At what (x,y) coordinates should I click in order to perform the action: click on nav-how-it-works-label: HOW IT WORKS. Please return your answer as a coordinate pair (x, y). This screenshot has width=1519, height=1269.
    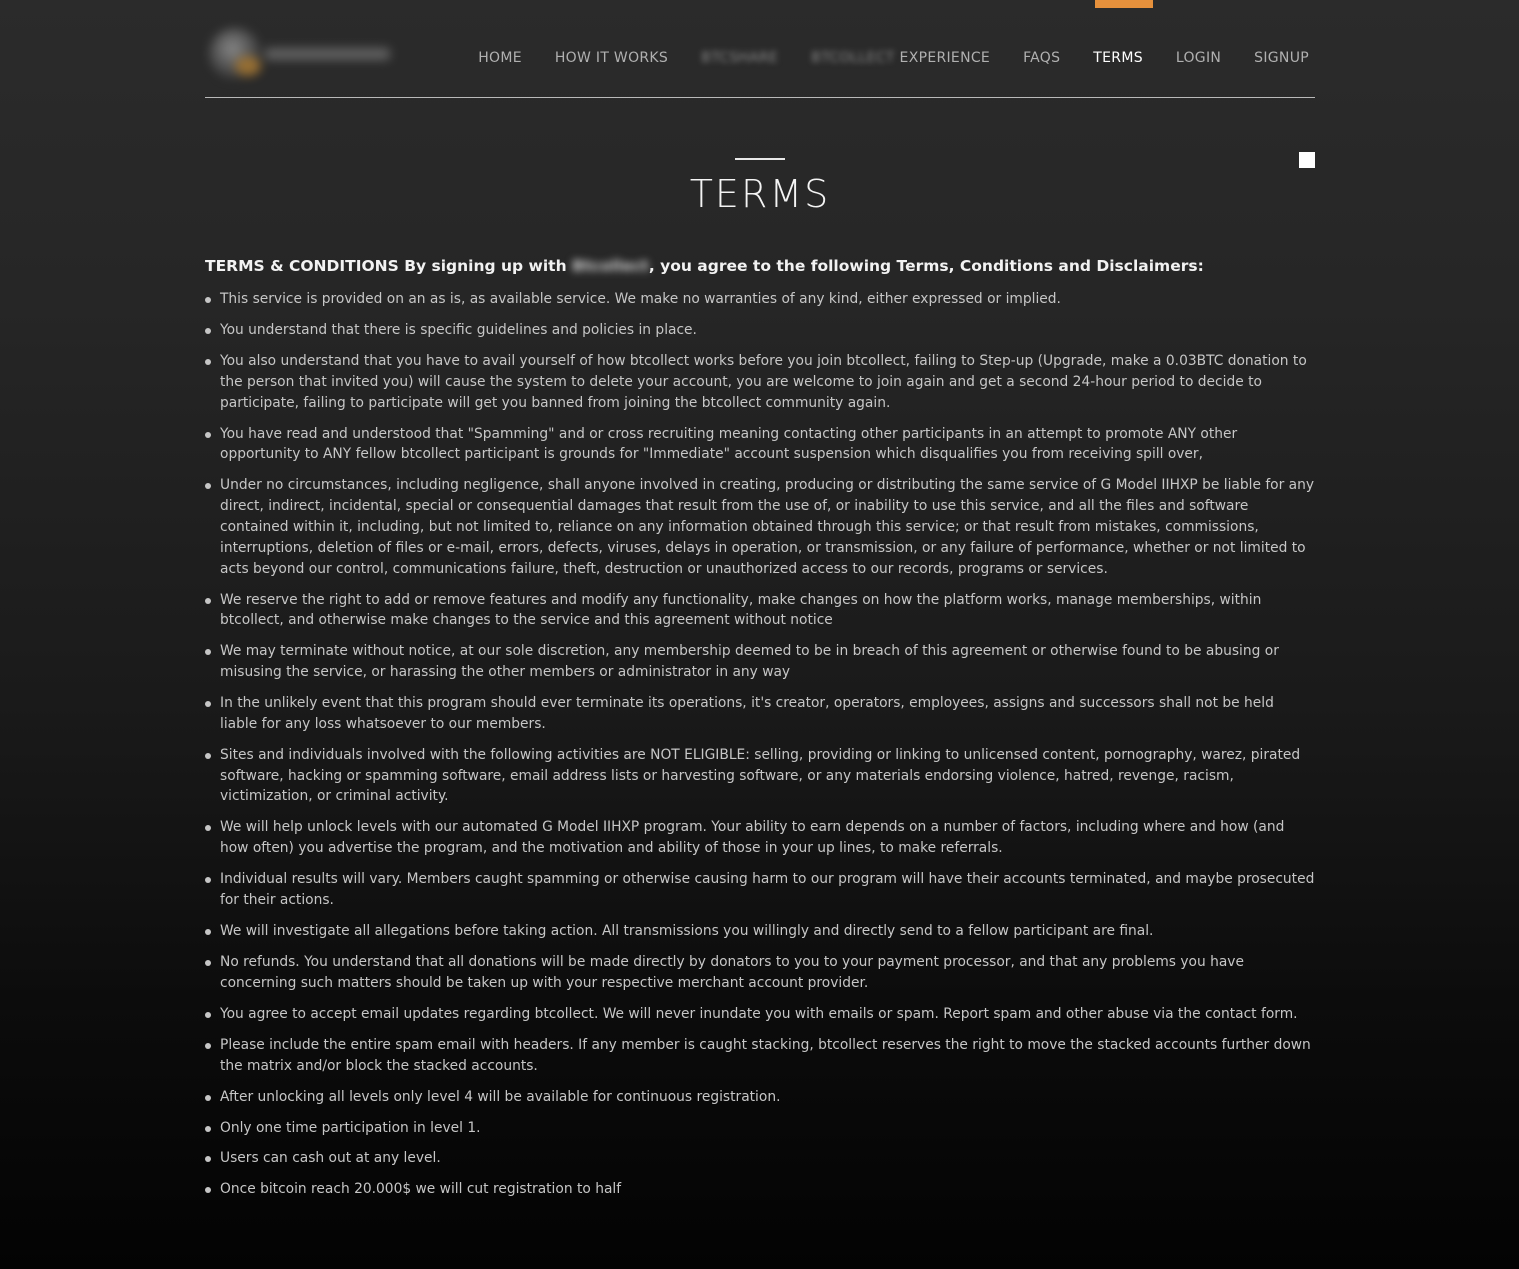
    Looking at the image, I should click on (611, 58).